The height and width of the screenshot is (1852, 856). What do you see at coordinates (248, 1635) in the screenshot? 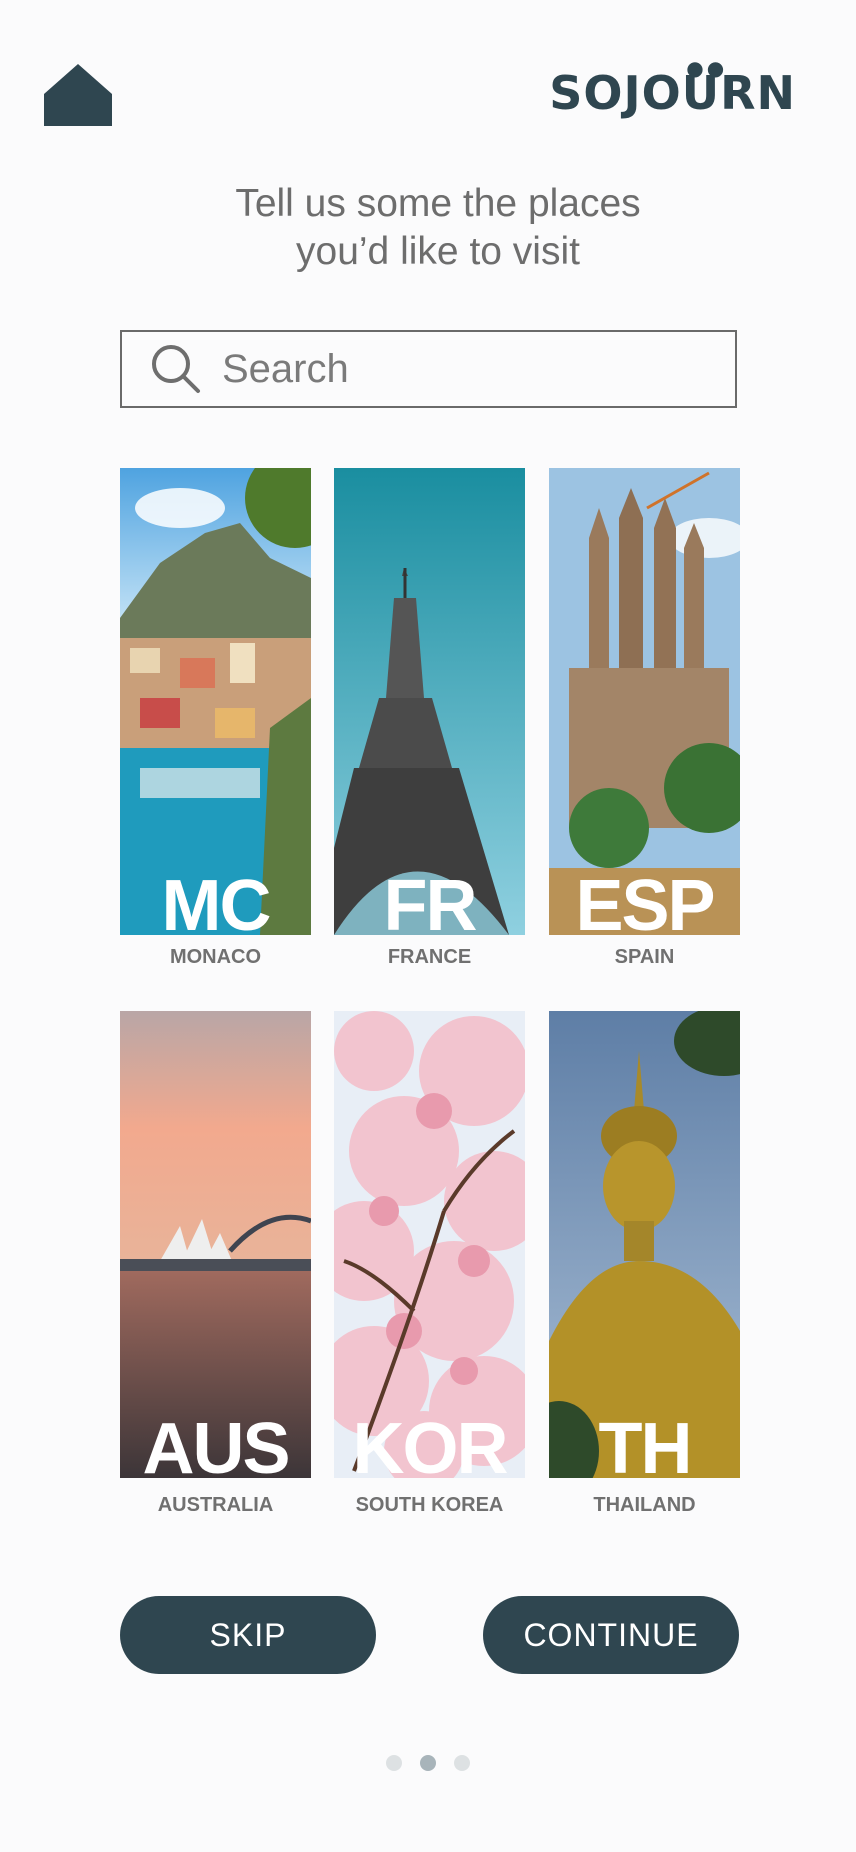
I see `skip-button: SKIP` at bounding box center [248, 1635].